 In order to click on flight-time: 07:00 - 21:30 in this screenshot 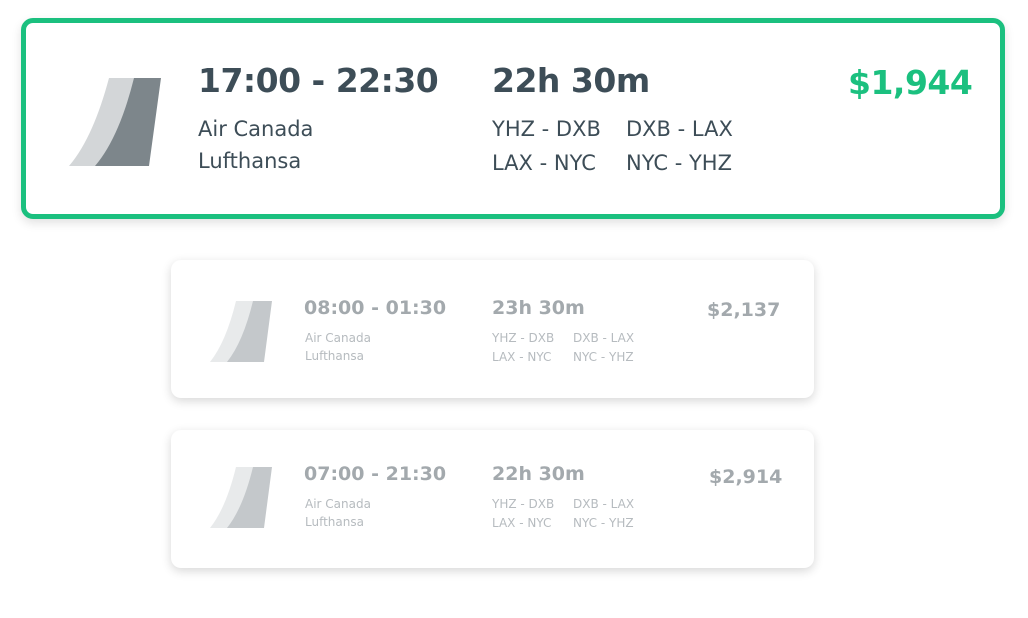, I will do `click(375, 474)`.